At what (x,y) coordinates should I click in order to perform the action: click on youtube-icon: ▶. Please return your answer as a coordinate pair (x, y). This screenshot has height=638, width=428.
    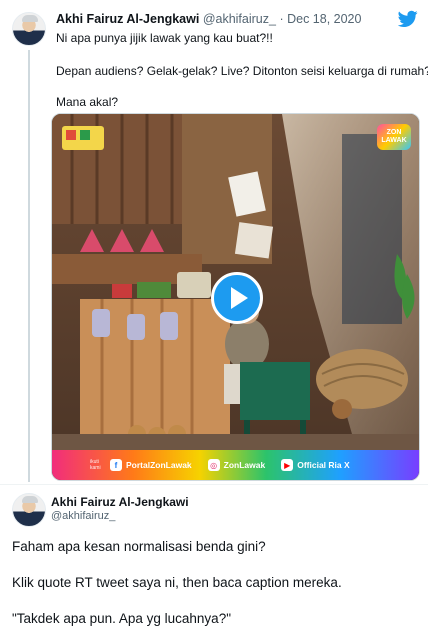
    Looking at the image, I should click on (287, 465).